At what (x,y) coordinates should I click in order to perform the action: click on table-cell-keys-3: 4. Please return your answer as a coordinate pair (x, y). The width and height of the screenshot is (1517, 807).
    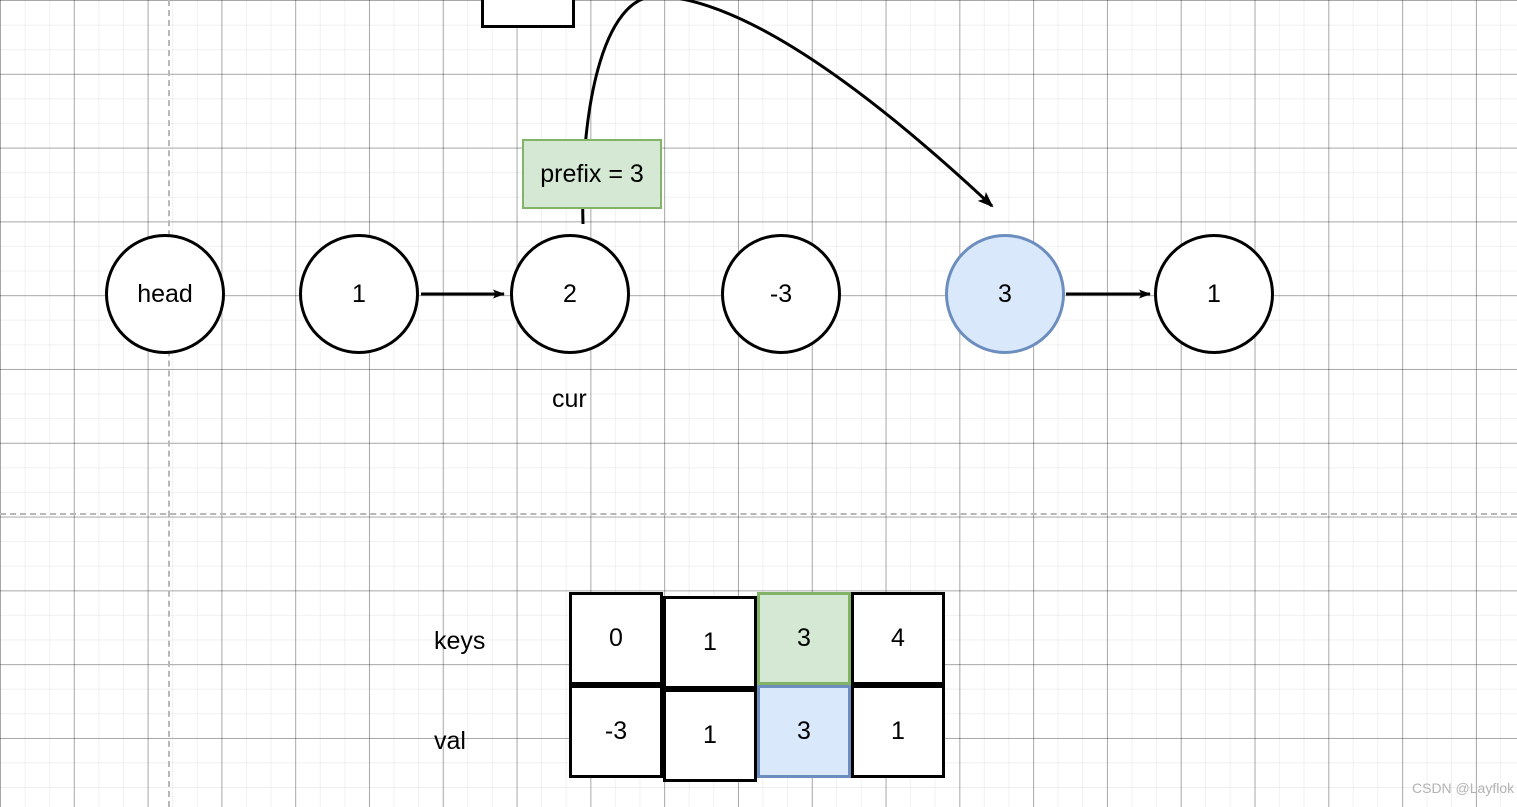
    Looking at the image, I should click on (898, 638).